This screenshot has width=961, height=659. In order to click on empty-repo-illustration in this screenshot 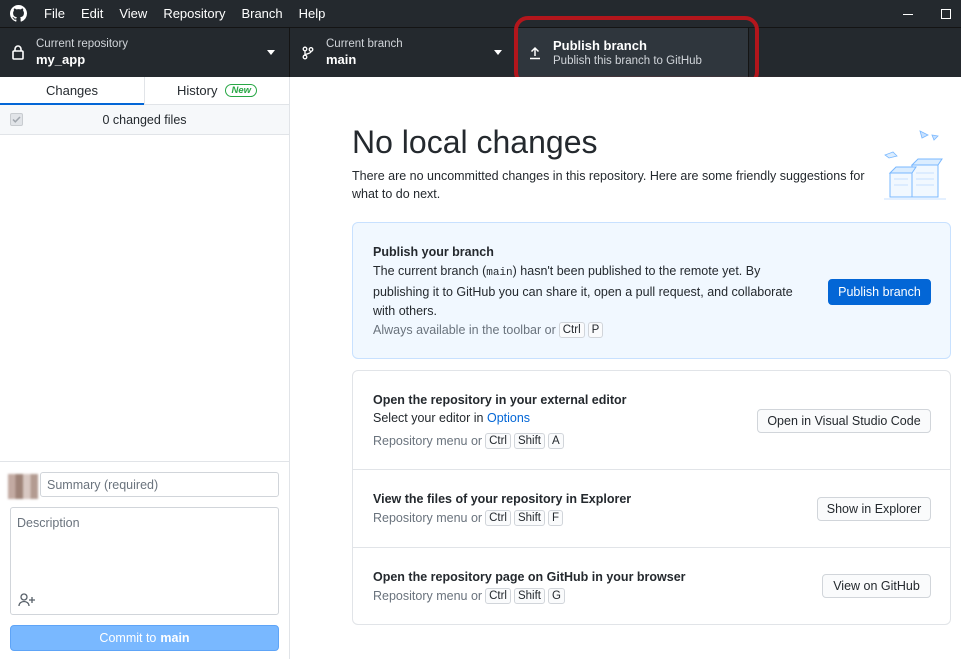, I will do `click(915, 165)`.